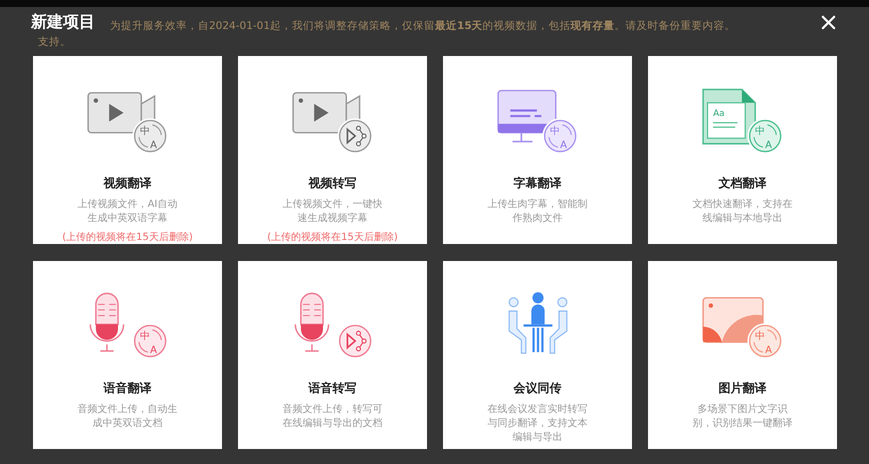 The width and height of the screenshot is (869, 464). I want to click on background-notice-text: 支持。, so click(54, 42).